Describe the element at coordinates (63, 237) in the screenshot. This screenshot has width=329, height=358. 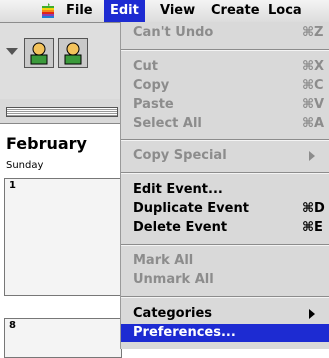
I see `calendar-day-cell: 1` at that location.